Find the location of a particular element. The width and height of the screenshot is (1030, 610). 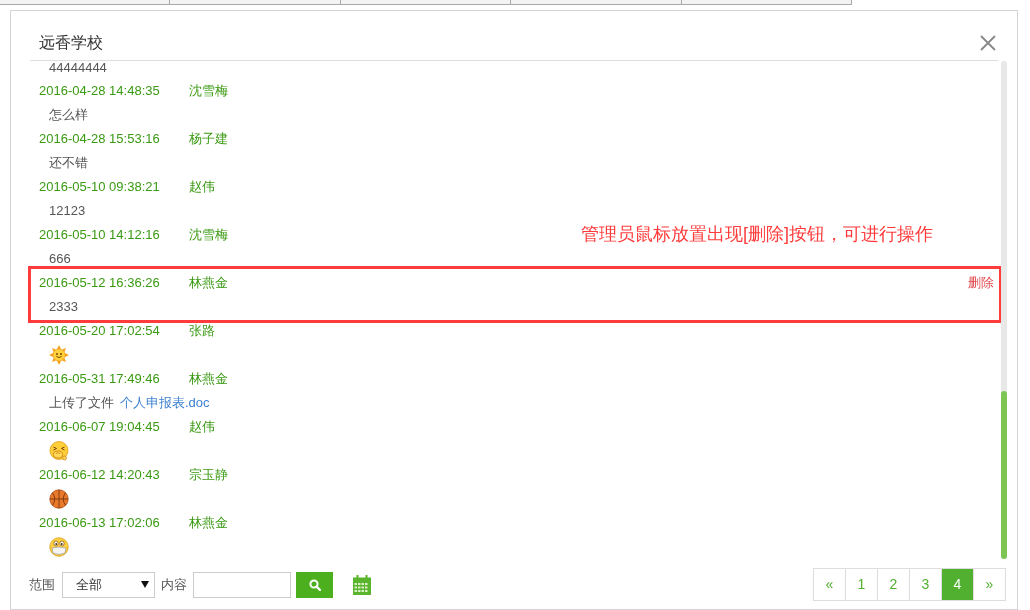

message-time: 2016-06-13 17:02:06 is located at coordinates (100, 523).